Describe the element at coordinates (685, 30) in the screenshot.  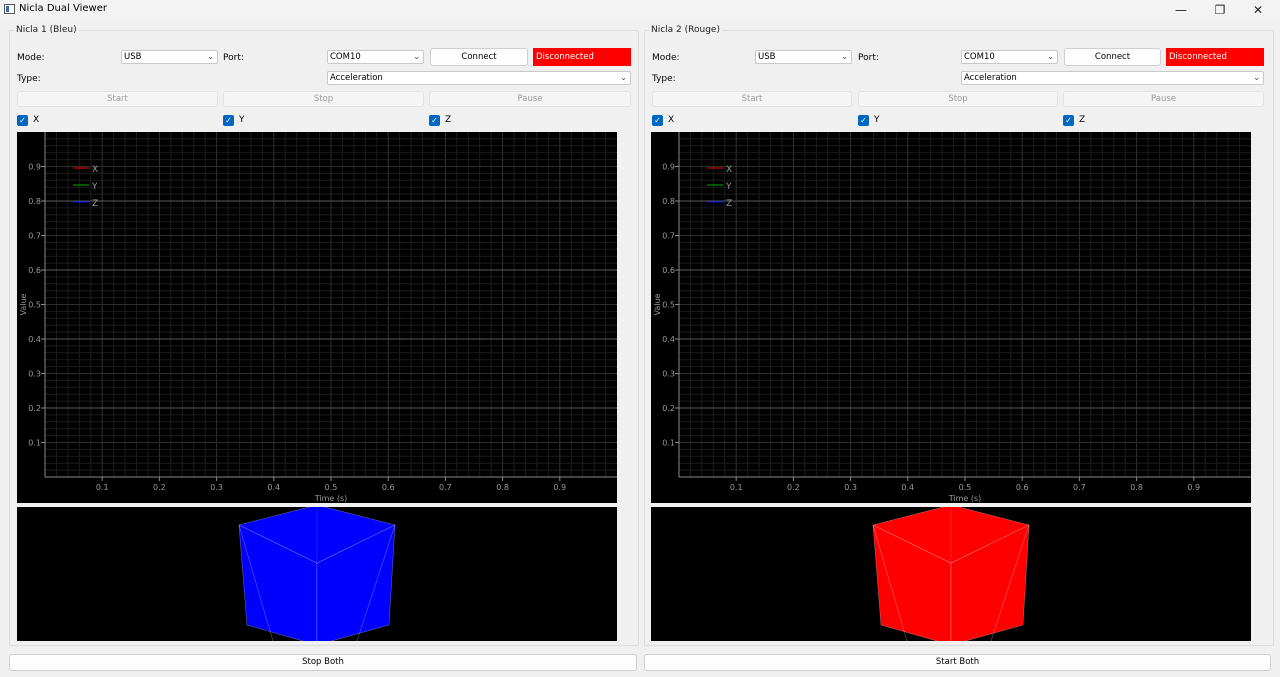
I see `panel-title: Nicla 2 (Rouge)` at that location.